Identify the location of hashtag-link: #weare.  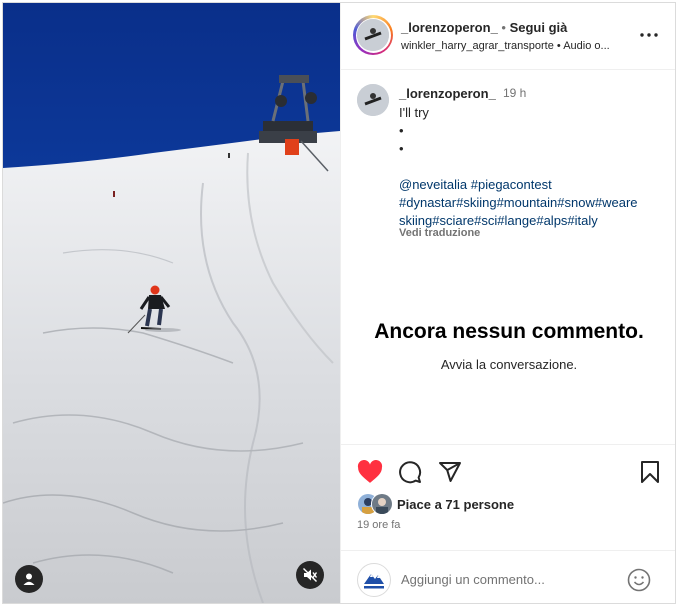
(616, 202).